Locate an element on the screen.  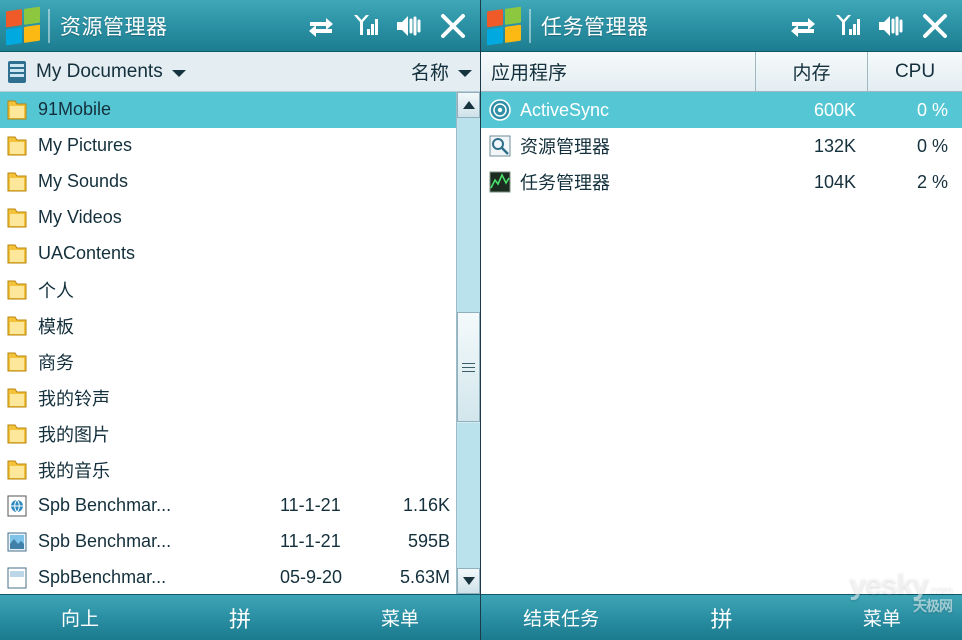
file-name: 个人 is located at coordinates (56, 290).